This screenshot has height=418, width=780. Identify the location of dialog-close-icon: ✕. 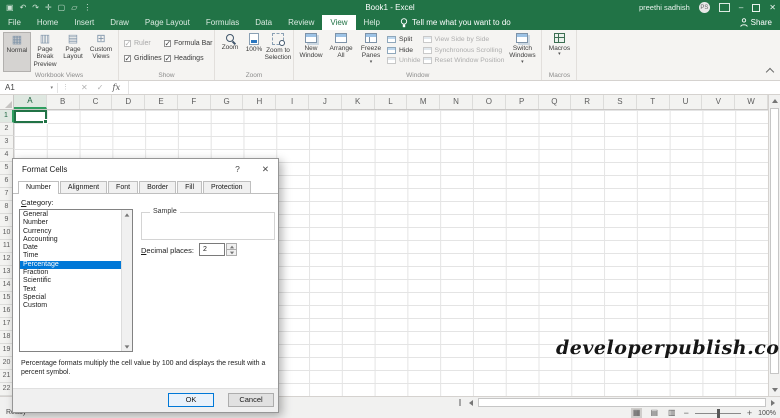
(265, 169).